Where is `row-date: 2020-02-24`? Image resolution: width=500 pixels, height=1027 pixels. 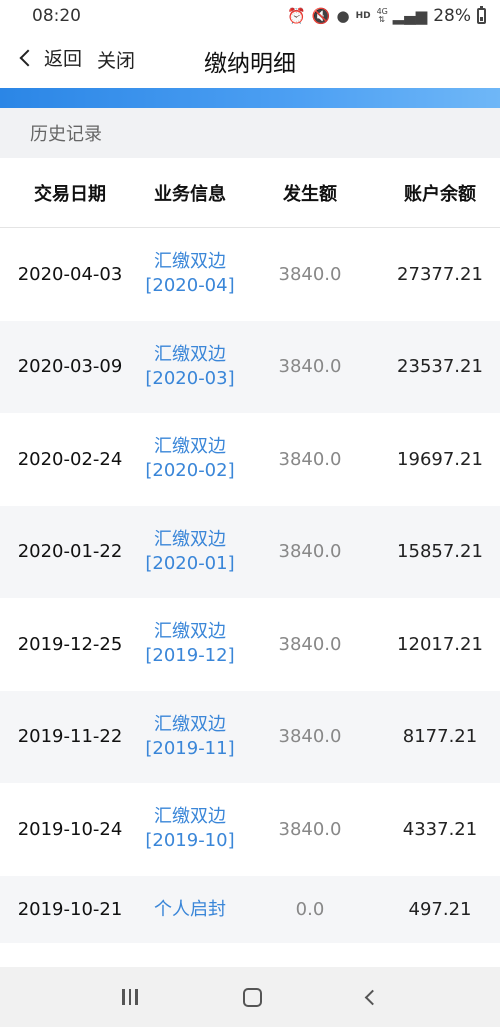 row-date: 2020-02-24 is located at coordinates (70, 459).